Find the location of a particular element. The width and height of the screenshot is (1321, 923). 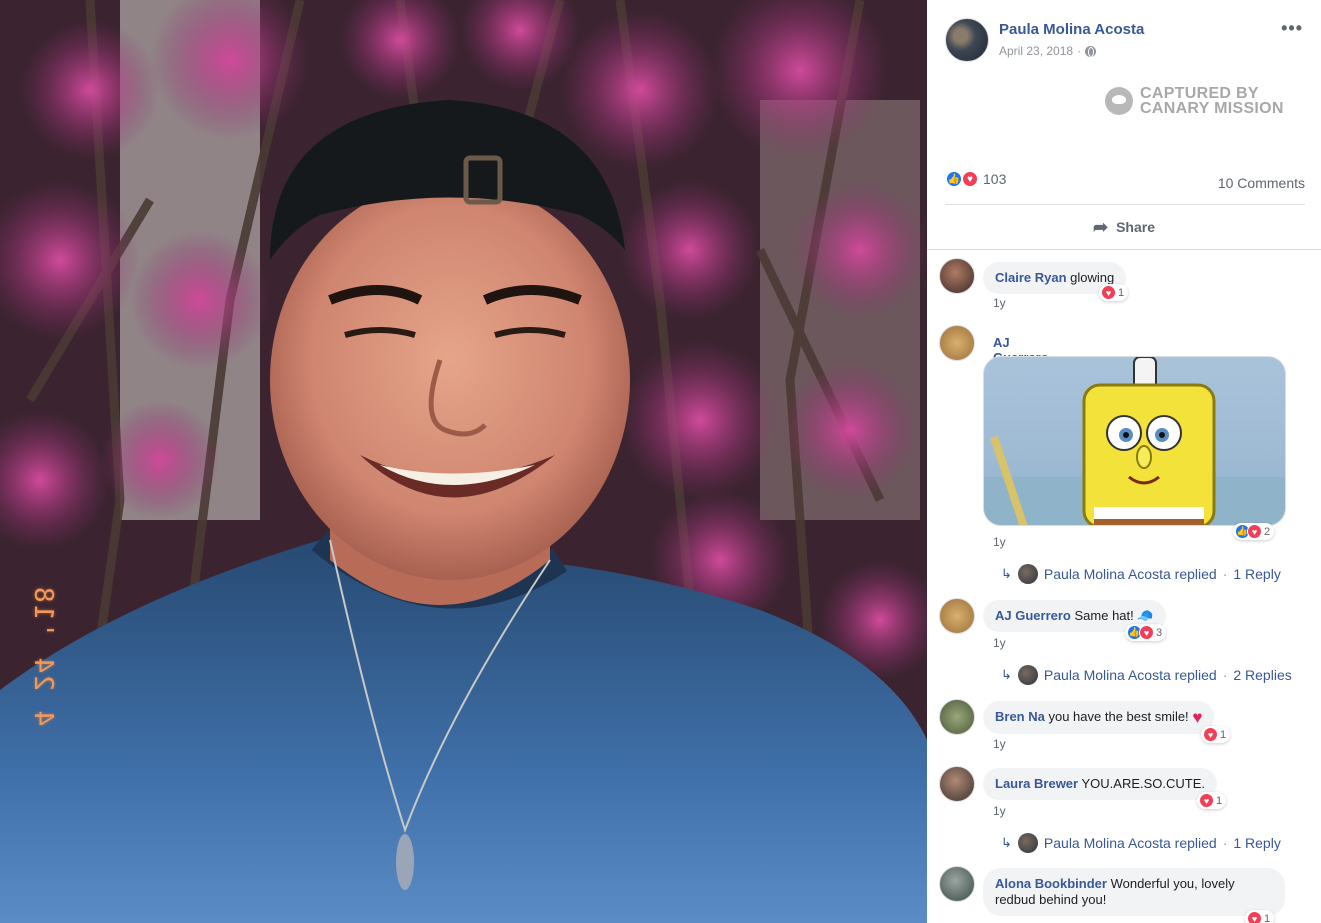

more-options-icon: ••• is located at coordinates (1292, 28).